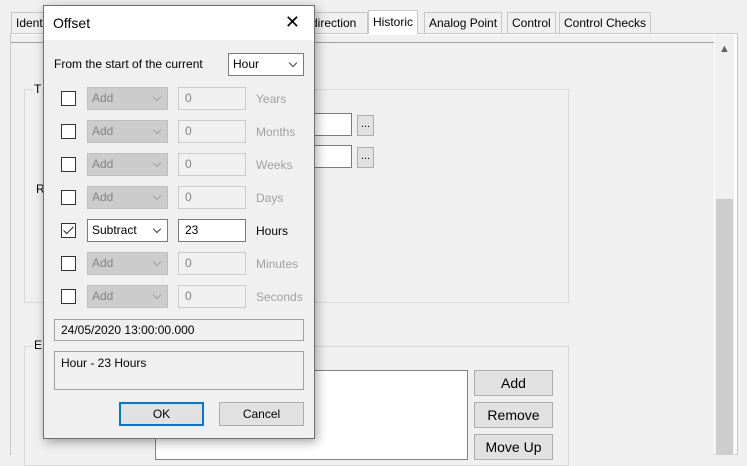 The image size is (747, 466). Describe the element at coordinates (212, 197) in the screenshot. I see `days-value-field: 0` at that location.